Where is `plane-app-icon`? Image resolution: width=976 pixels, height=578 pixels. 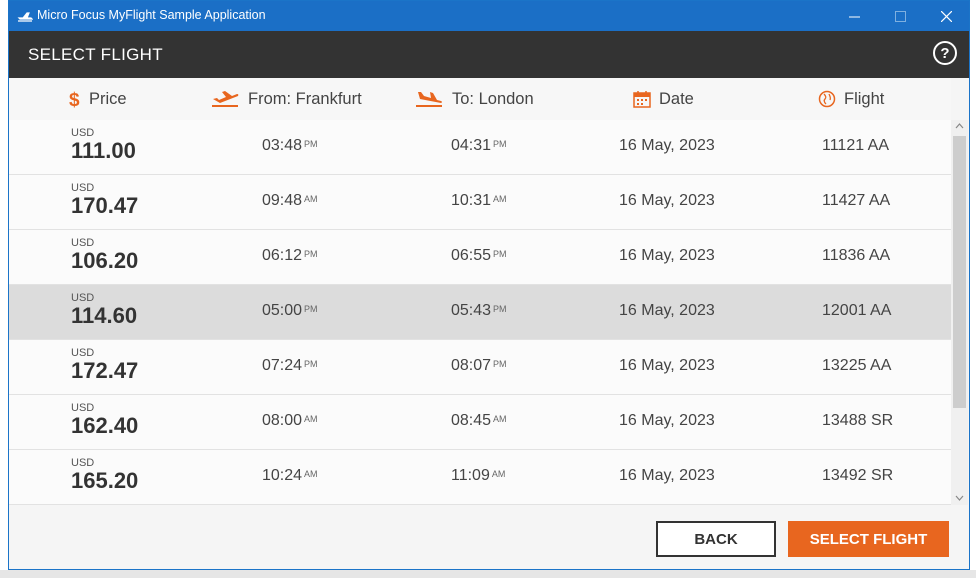
plane-app-icon is located at coordinates (25, 16).